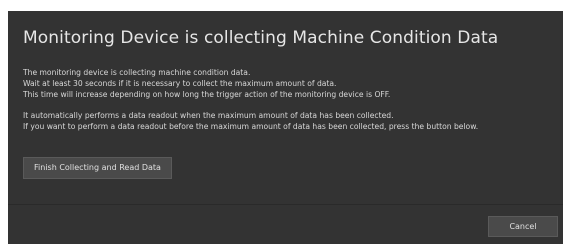 The width and height of the screenshot is (563, 244). Describe the element at coordinates (523, 226) in the screenshot. I see `cancel-button: Cancel` at that location.